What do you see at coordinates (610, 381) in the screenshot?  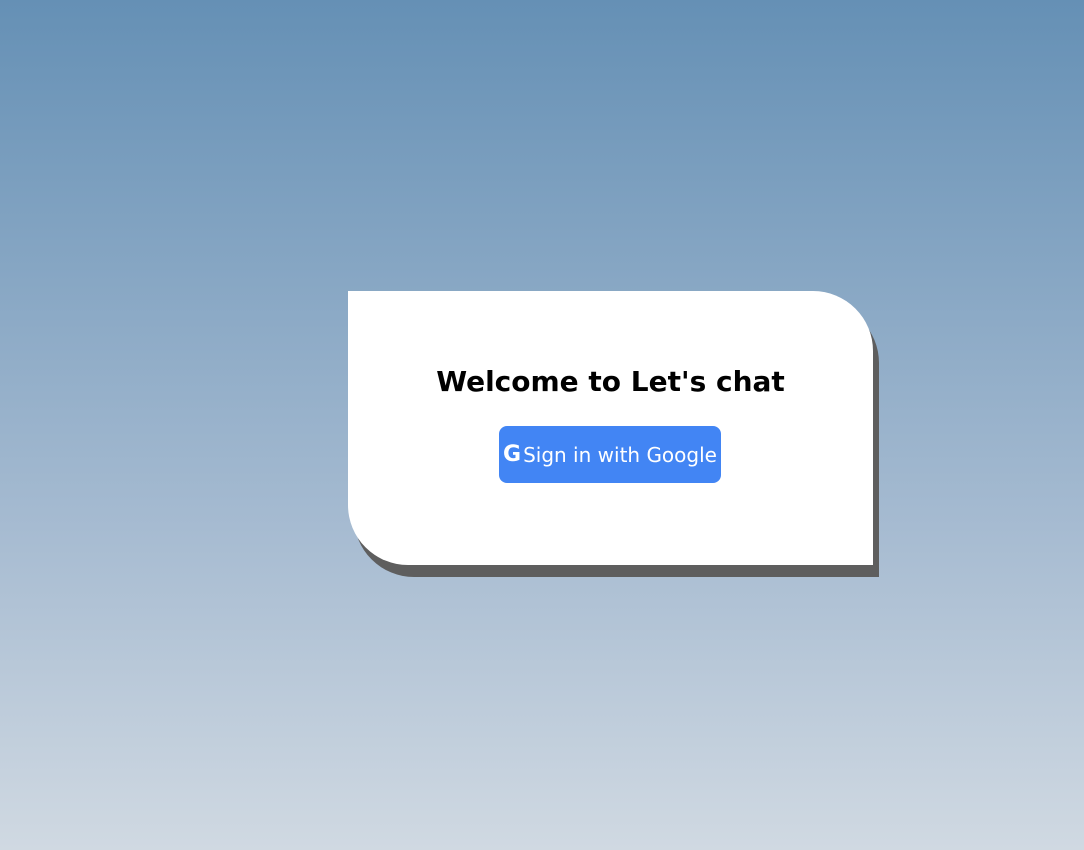 I see `welcome-title: Welcome to Let's chat` at bounding box center [610, 381].